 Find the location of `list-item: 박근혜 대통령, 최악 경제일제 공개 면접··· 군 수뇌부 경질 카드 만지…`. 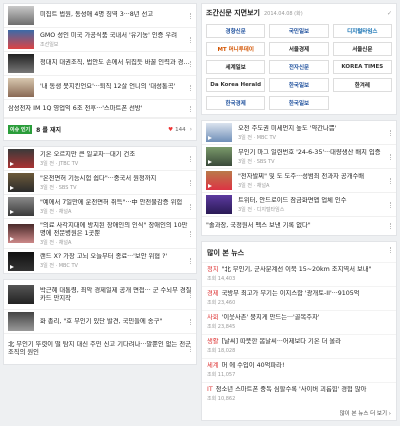

list-item: 박근혜 대통령, 최악 경제일제 공개 면접··· 군 수뇌부 경질 카드 만지… is located at coordinates (100, 295).